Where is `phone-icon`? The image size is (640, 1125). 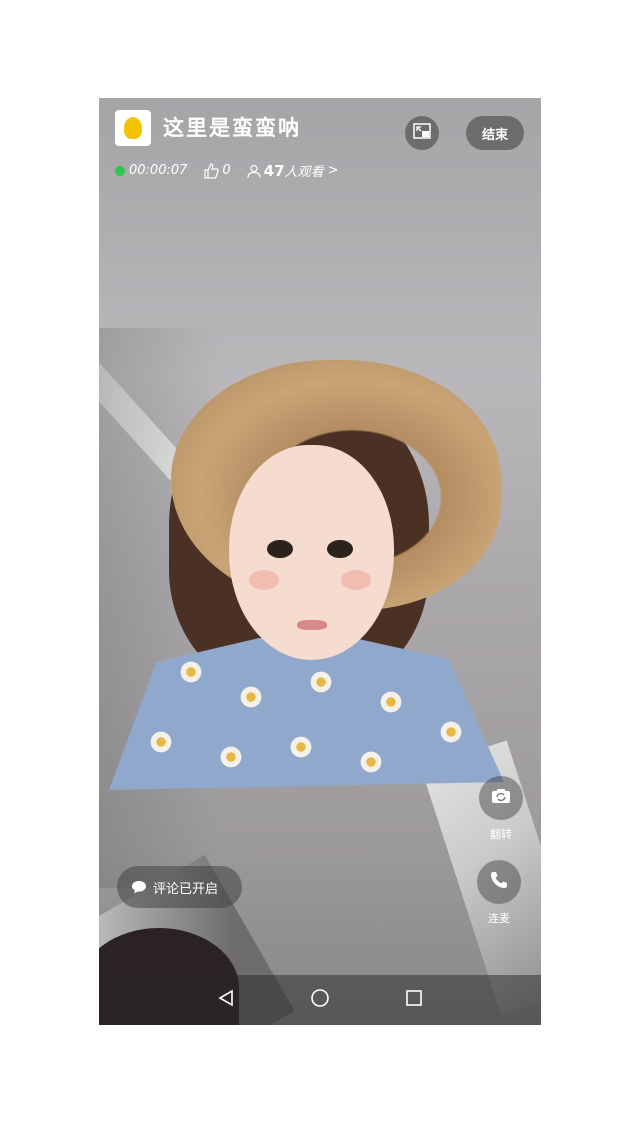 phone-icon is located at coordinates (499, 882).